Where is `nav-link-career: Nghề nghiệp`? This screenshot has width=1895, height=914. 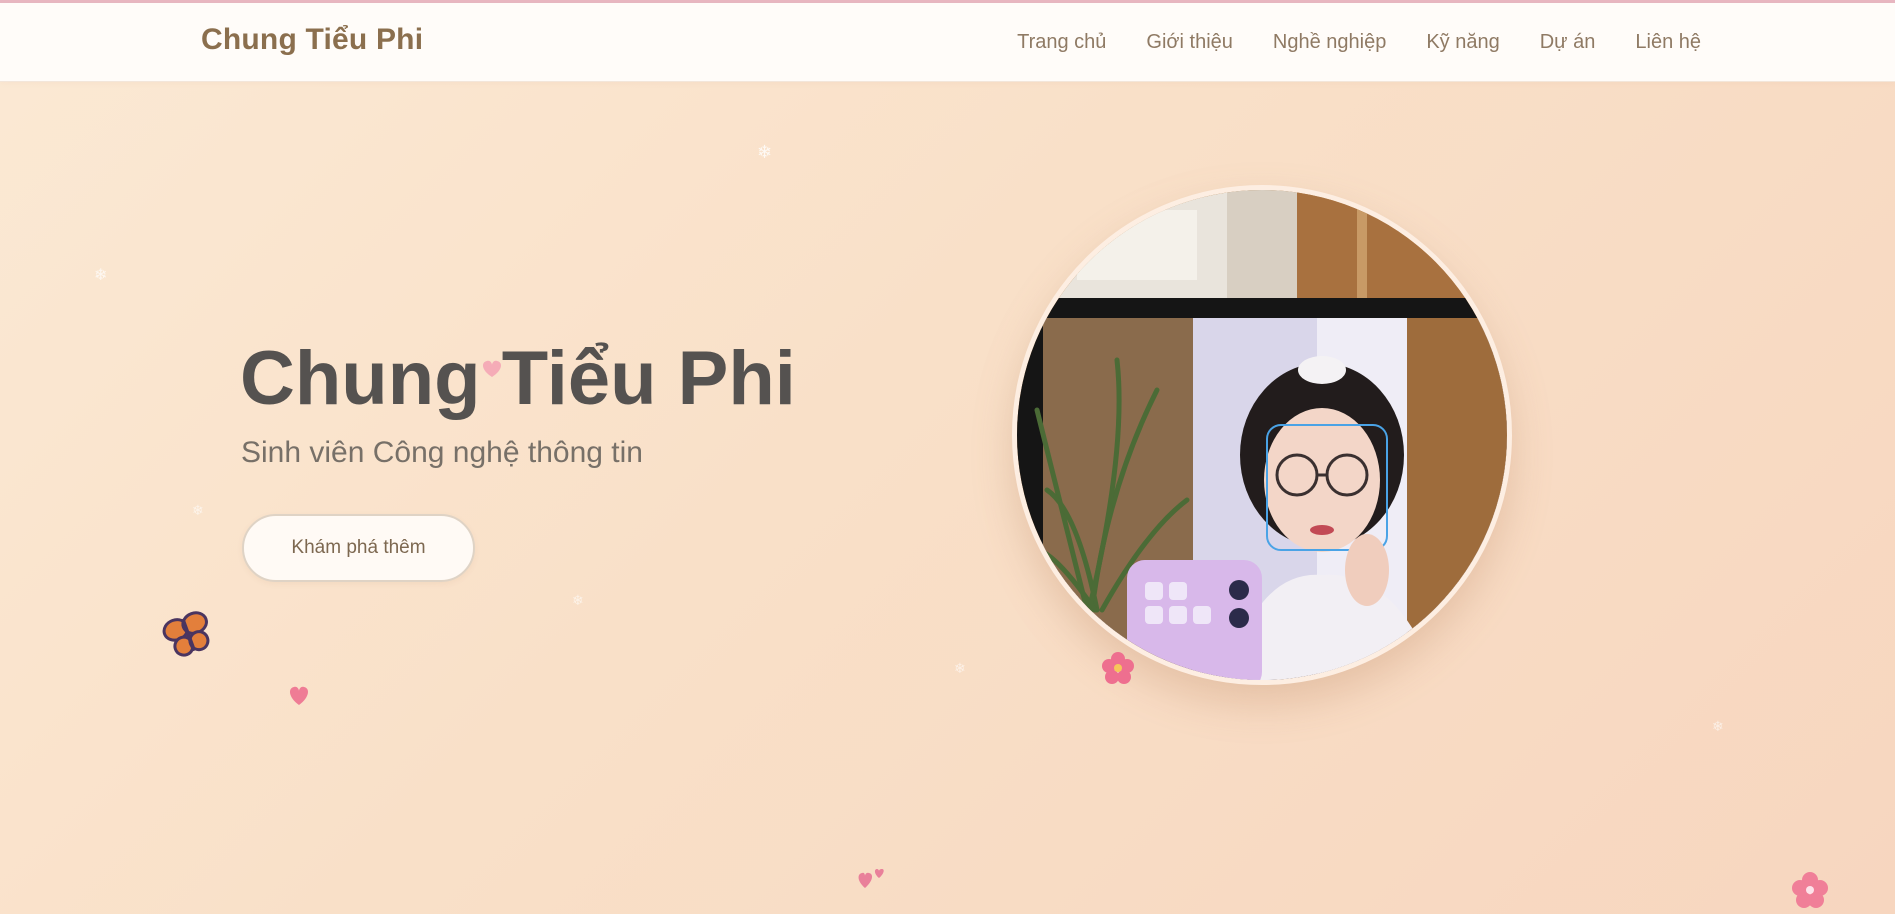 nav-link-career: Nghề nghiệp is located at coordinates (1329, 42).